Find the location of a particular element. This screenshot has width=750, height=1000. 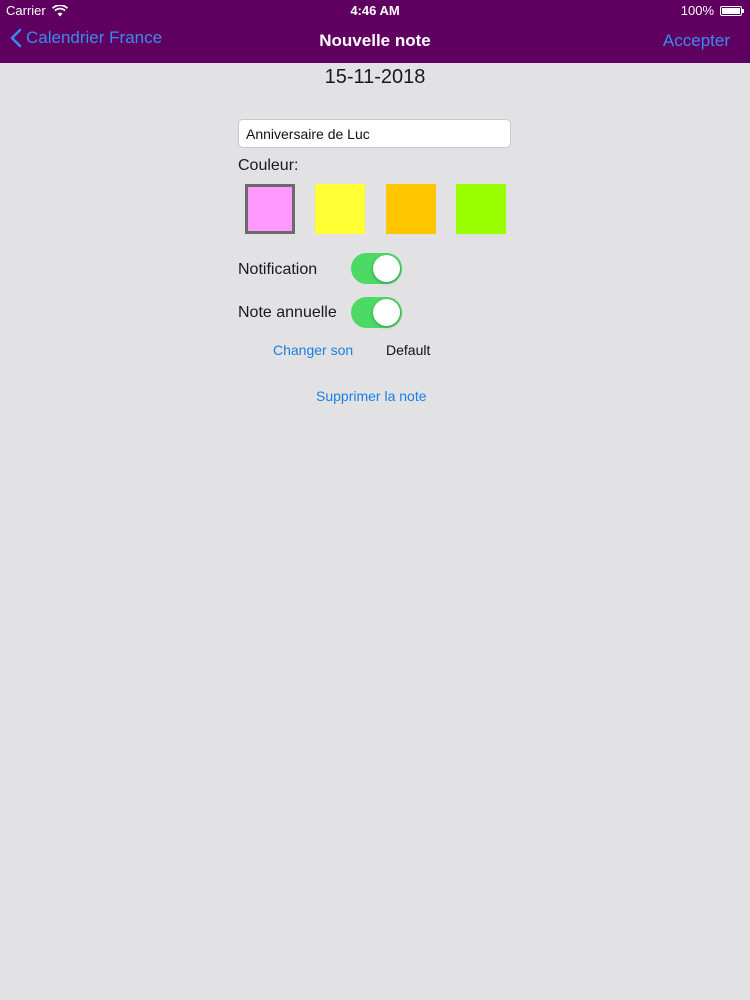

note-title-input is located at coordinates (374, 133).